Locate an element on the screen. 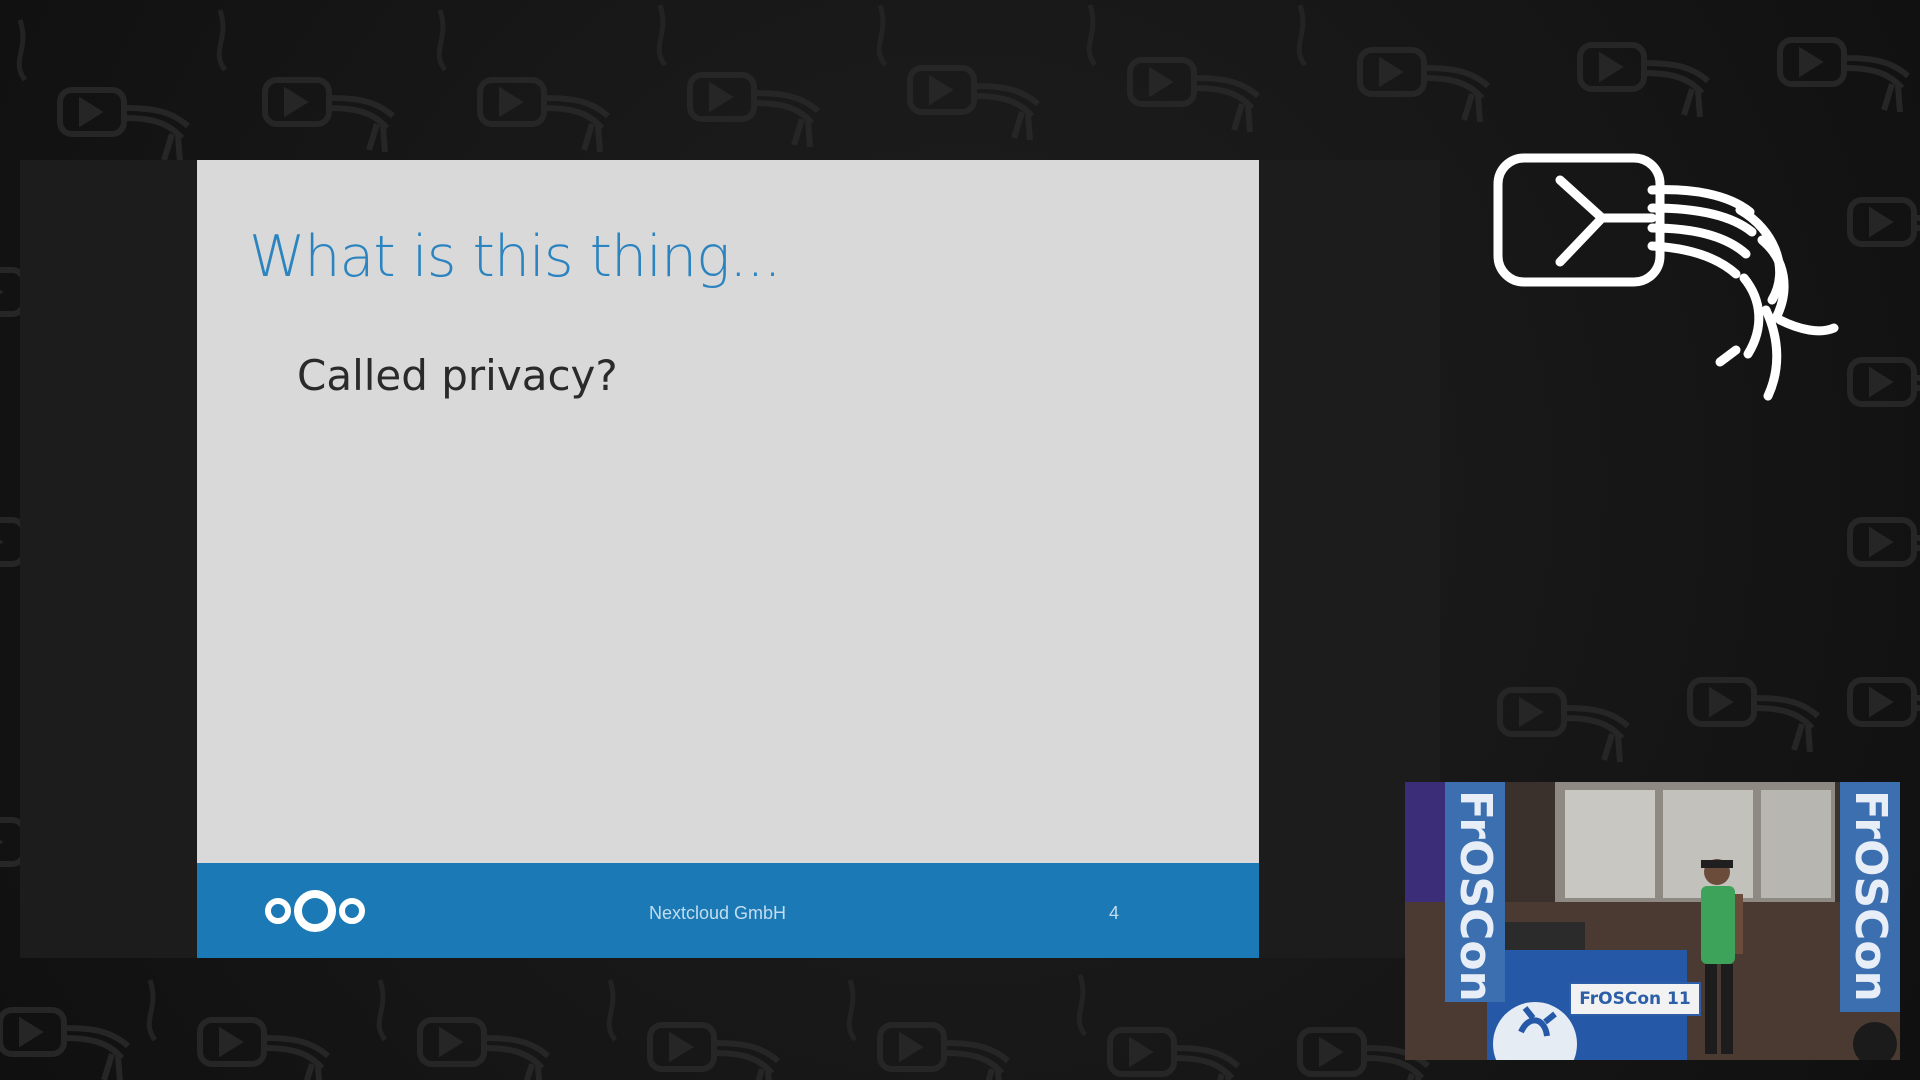 The height and width of the screenshot is (1080, 1920). podium-sign: FrOSCon 11 is located at coordinates (1635, 999).